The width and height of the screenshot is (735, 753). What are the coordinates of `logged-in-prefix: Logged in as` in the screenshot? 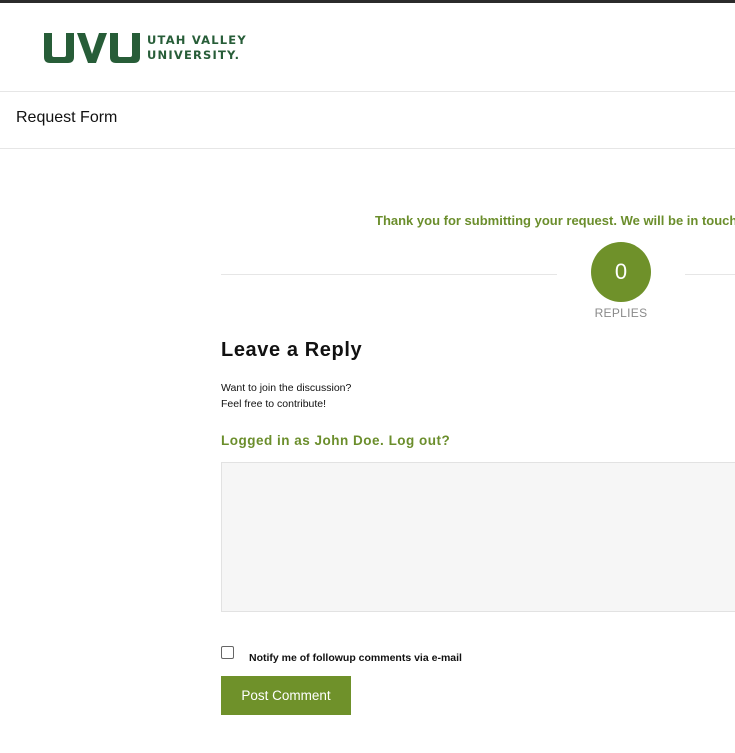 It's located at (266, 440).